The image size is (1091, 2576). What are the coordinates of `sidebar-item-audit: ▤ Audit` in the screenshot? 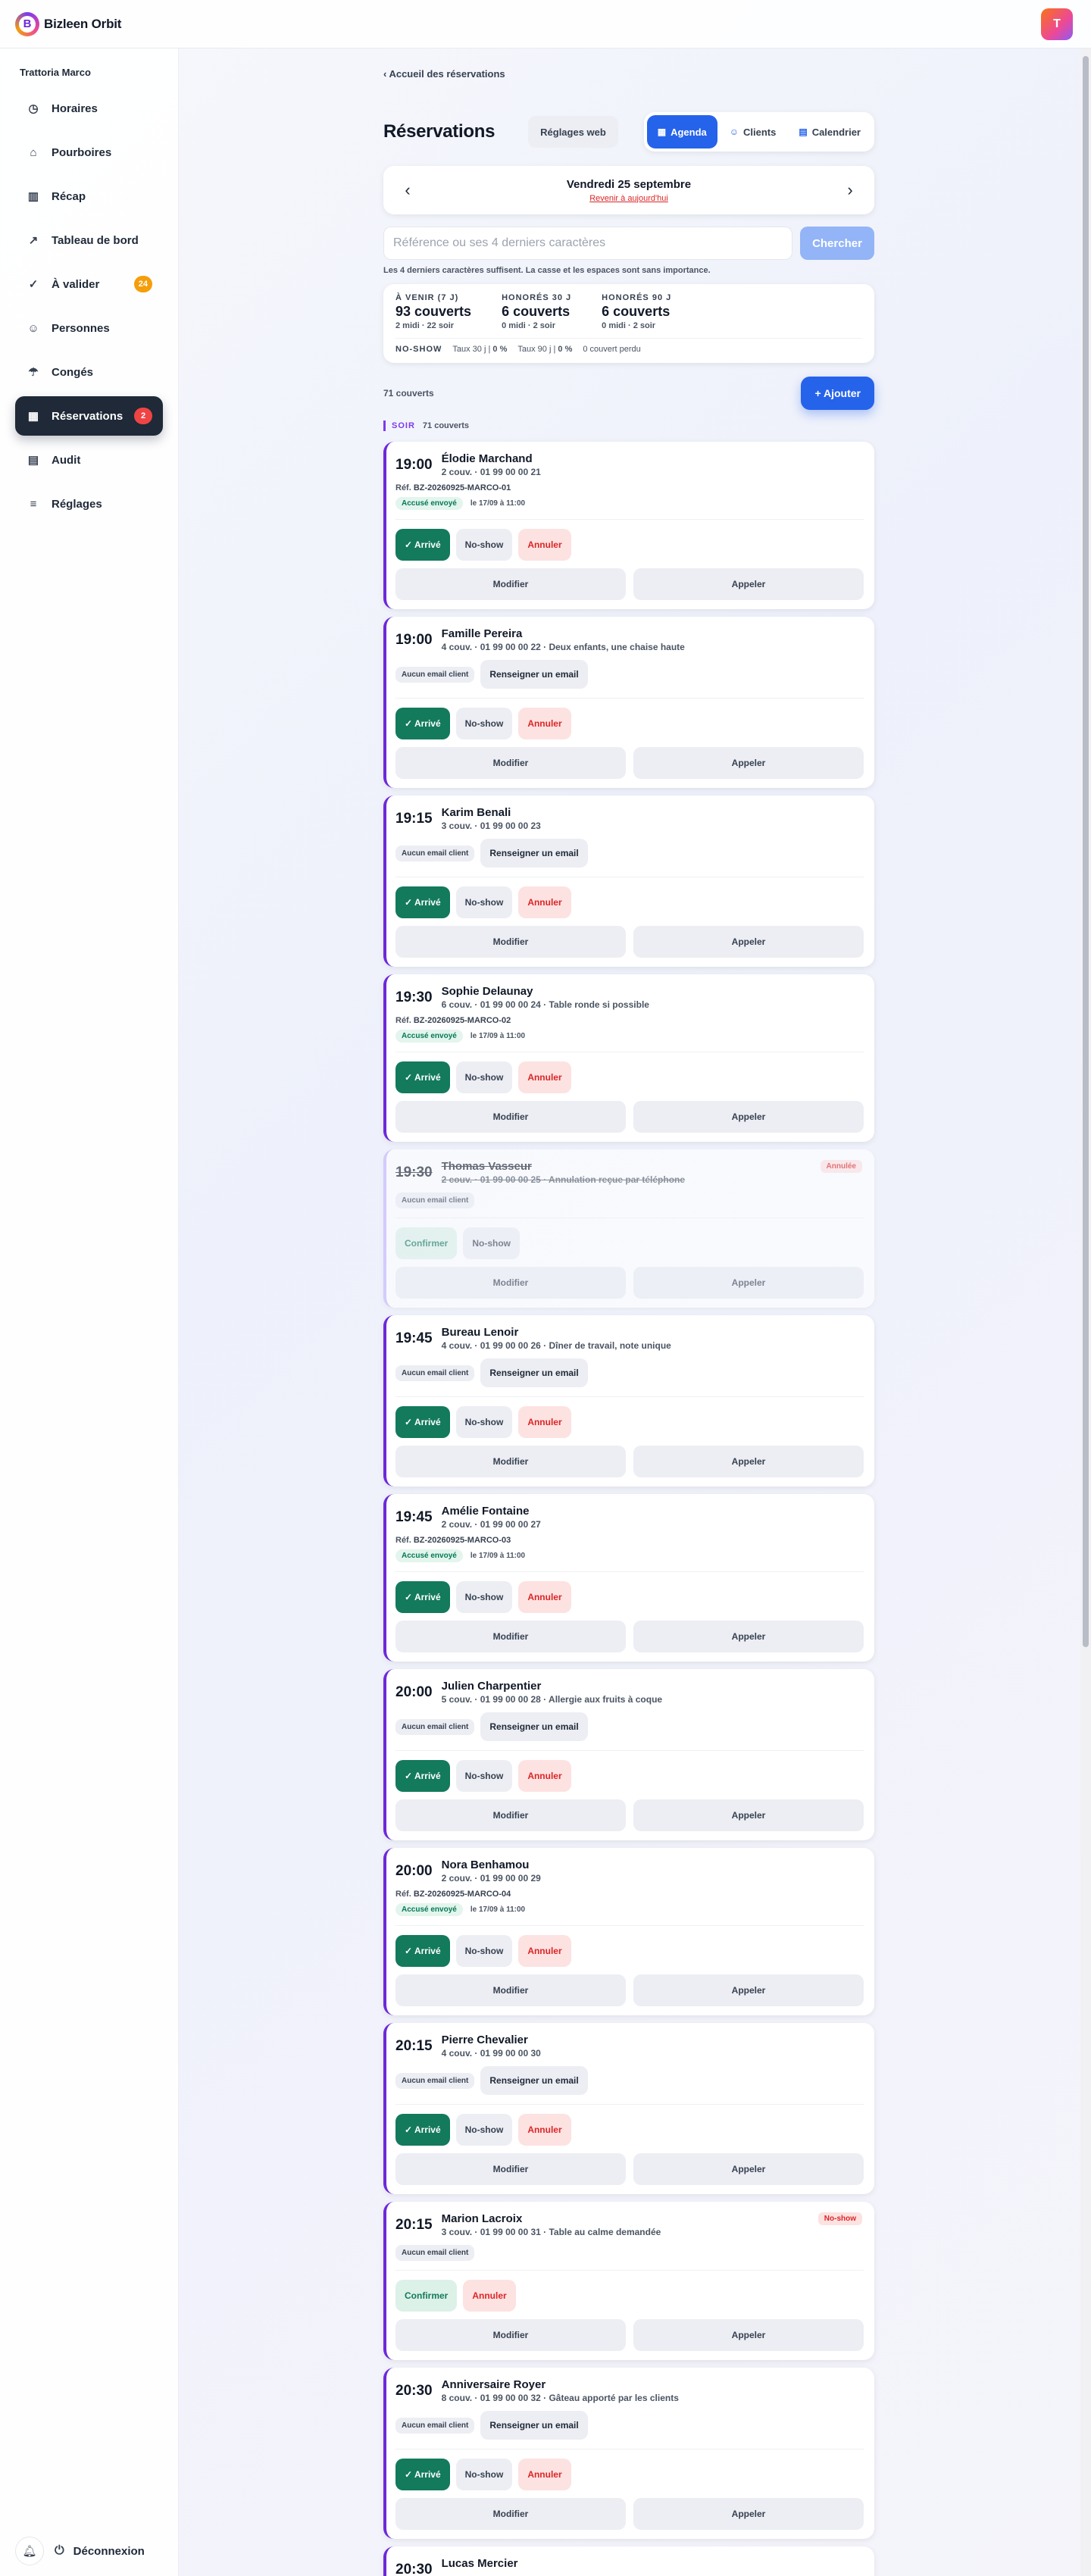 It's located at (89, 460).